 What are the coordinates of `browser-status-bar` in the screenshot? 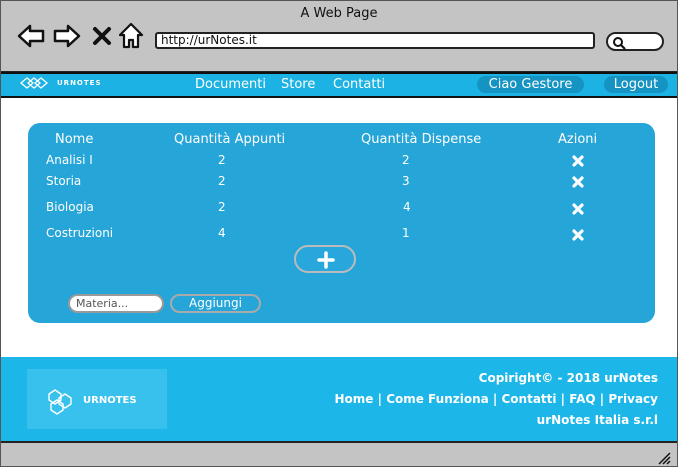 It's located at (339, 453).